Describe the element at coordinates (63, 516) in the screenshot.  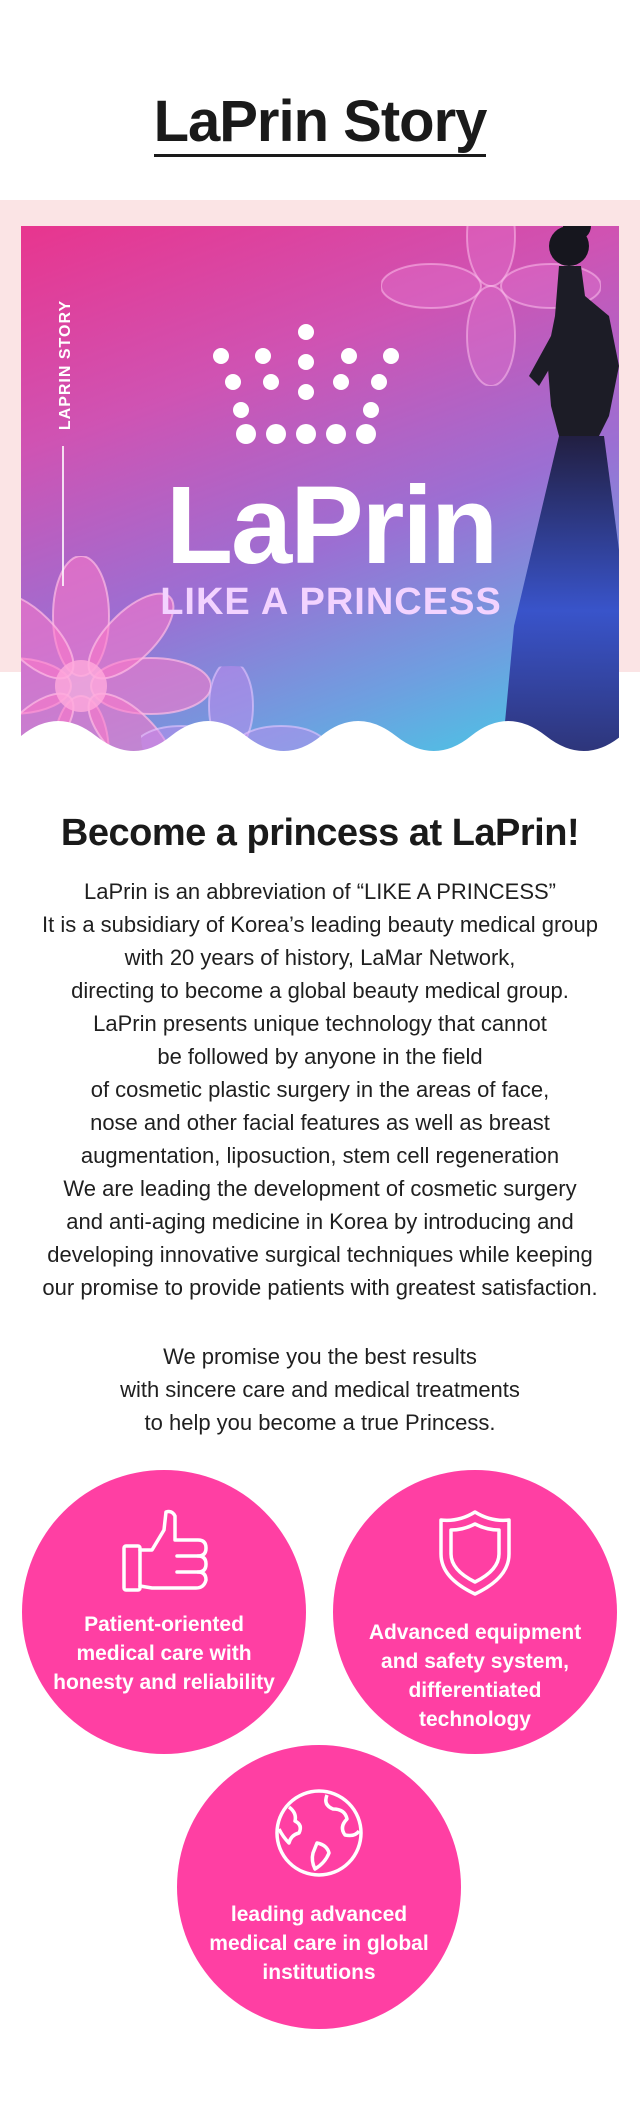
I see `side-divider` at that location.